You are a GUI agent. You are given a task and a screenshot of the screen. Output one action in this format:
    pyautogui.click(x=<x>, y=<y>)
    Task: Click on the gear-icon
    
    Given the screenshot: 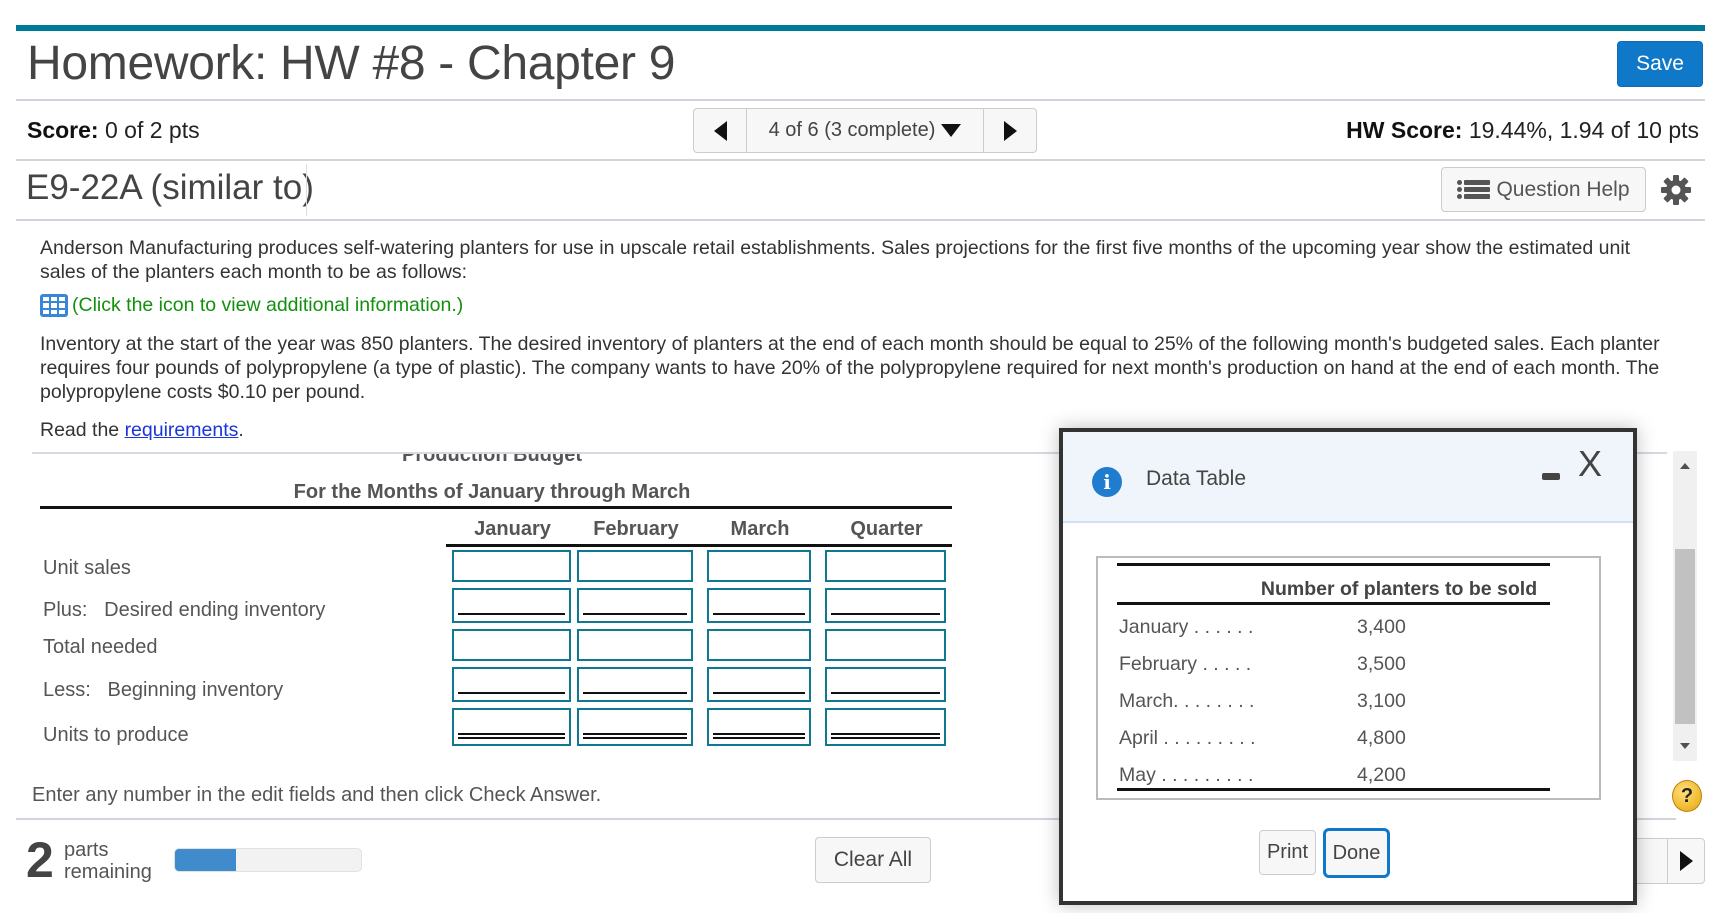 What is the action you would take?
    pyautogui.click(x=1676, y=190)
    